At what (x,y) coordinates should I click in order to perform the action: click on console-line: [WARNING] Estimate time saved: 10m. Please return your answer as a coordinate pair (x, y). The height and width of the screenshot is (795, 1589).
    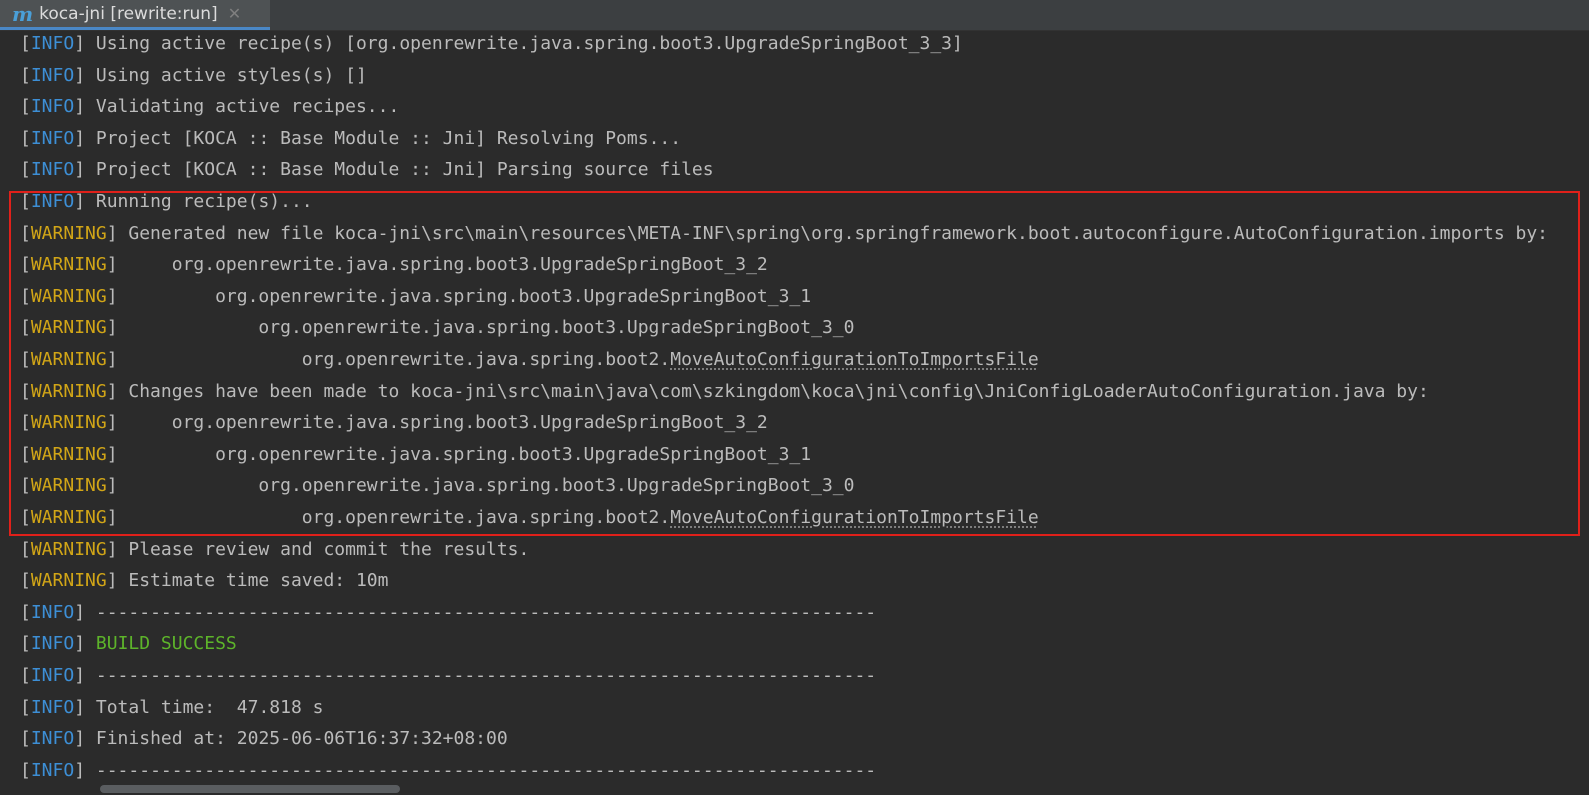
    Looking at the image, I should click on (204, 581).